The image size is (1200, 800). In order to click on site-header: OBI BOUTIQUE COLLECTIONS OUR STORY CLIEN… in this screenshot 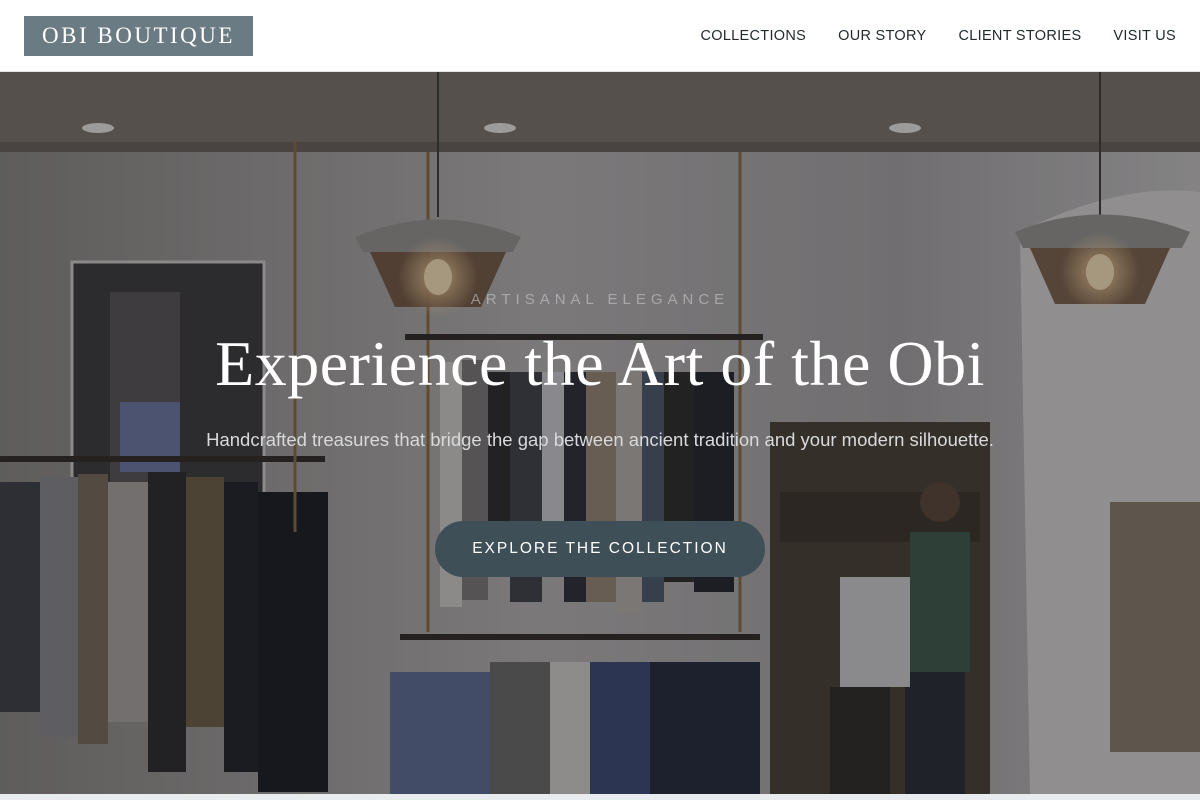, I will do `click(600, 36)`.